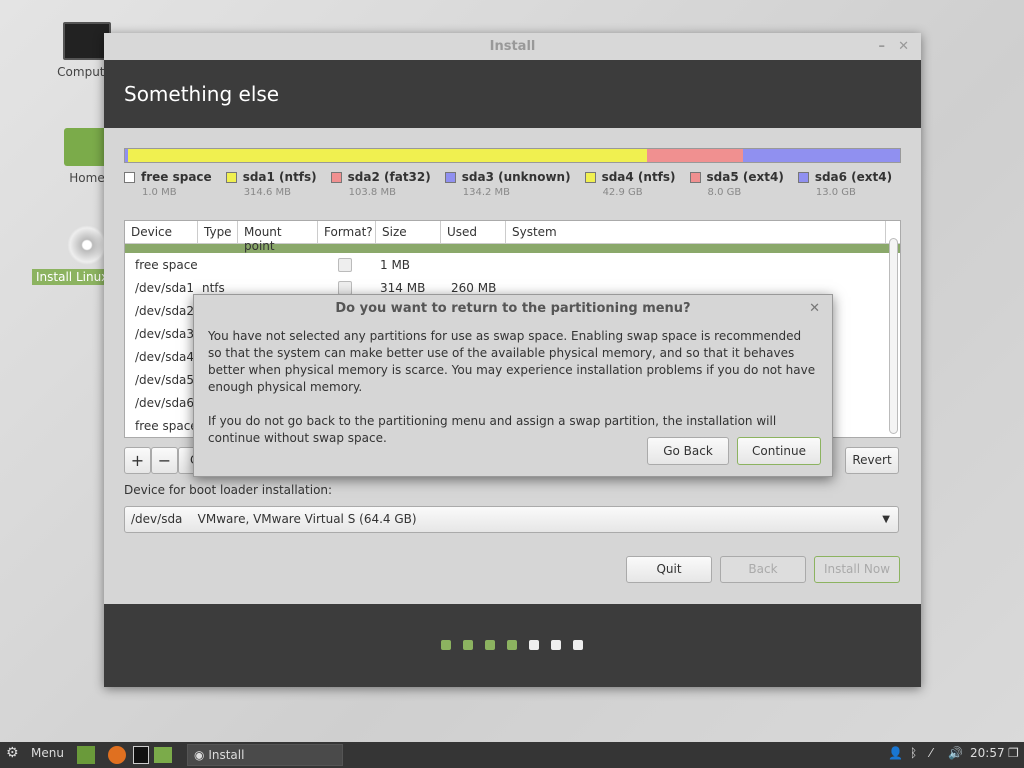 Image resolution: width=1024 pixels, height=768 pixels. Describe the element at coordinates (474, 287) in the screenshot. I see `cell-used: 260 MB` at that location.